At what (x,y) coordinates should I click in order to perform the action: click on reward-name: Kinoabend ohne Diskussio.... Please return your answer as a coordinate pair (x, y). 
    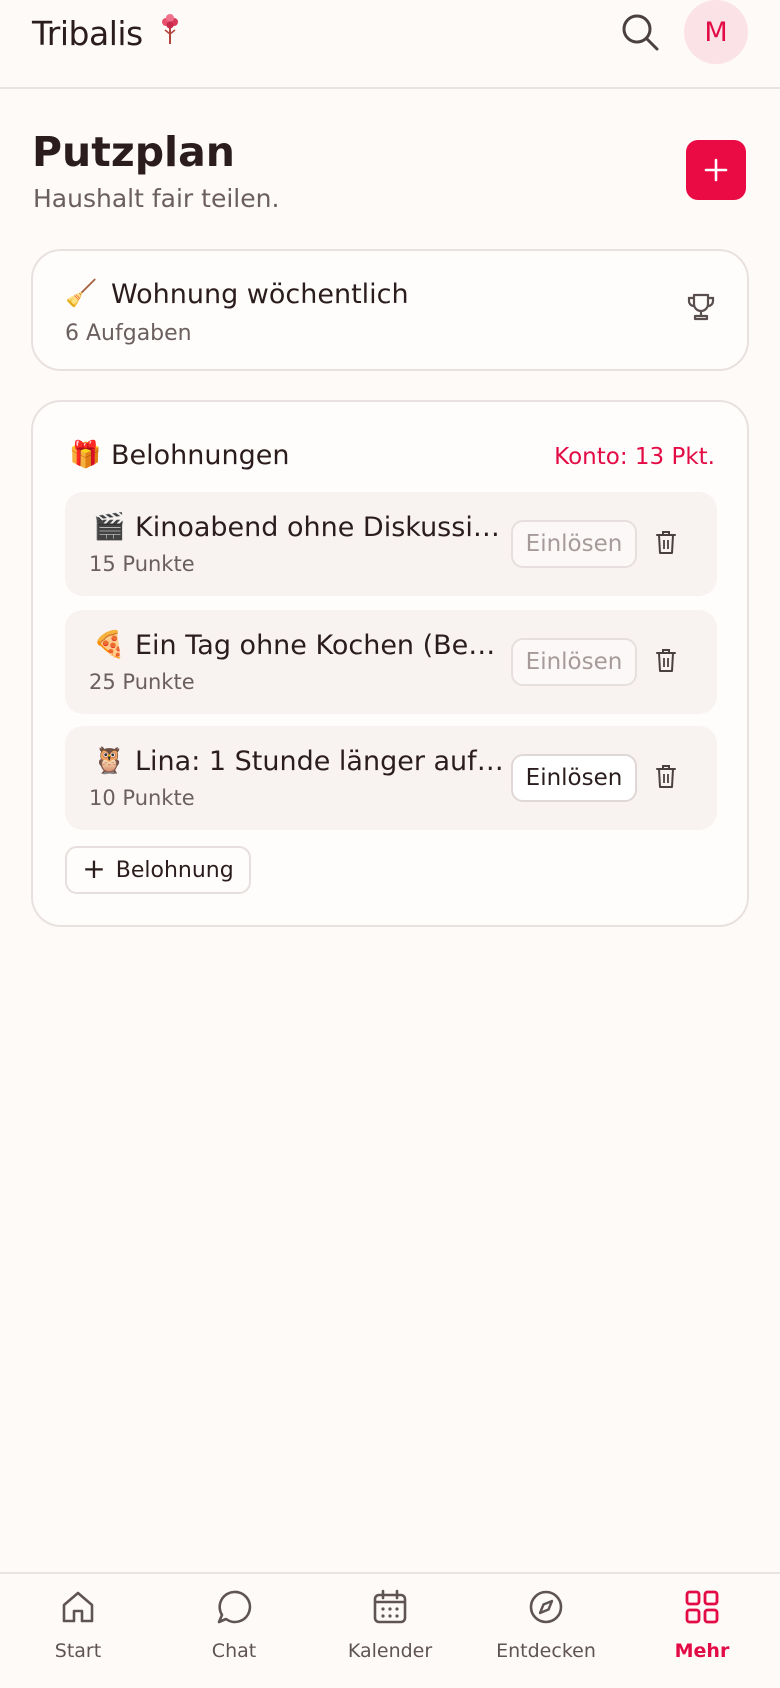
    Looking at the image, I should click on (320, 527).